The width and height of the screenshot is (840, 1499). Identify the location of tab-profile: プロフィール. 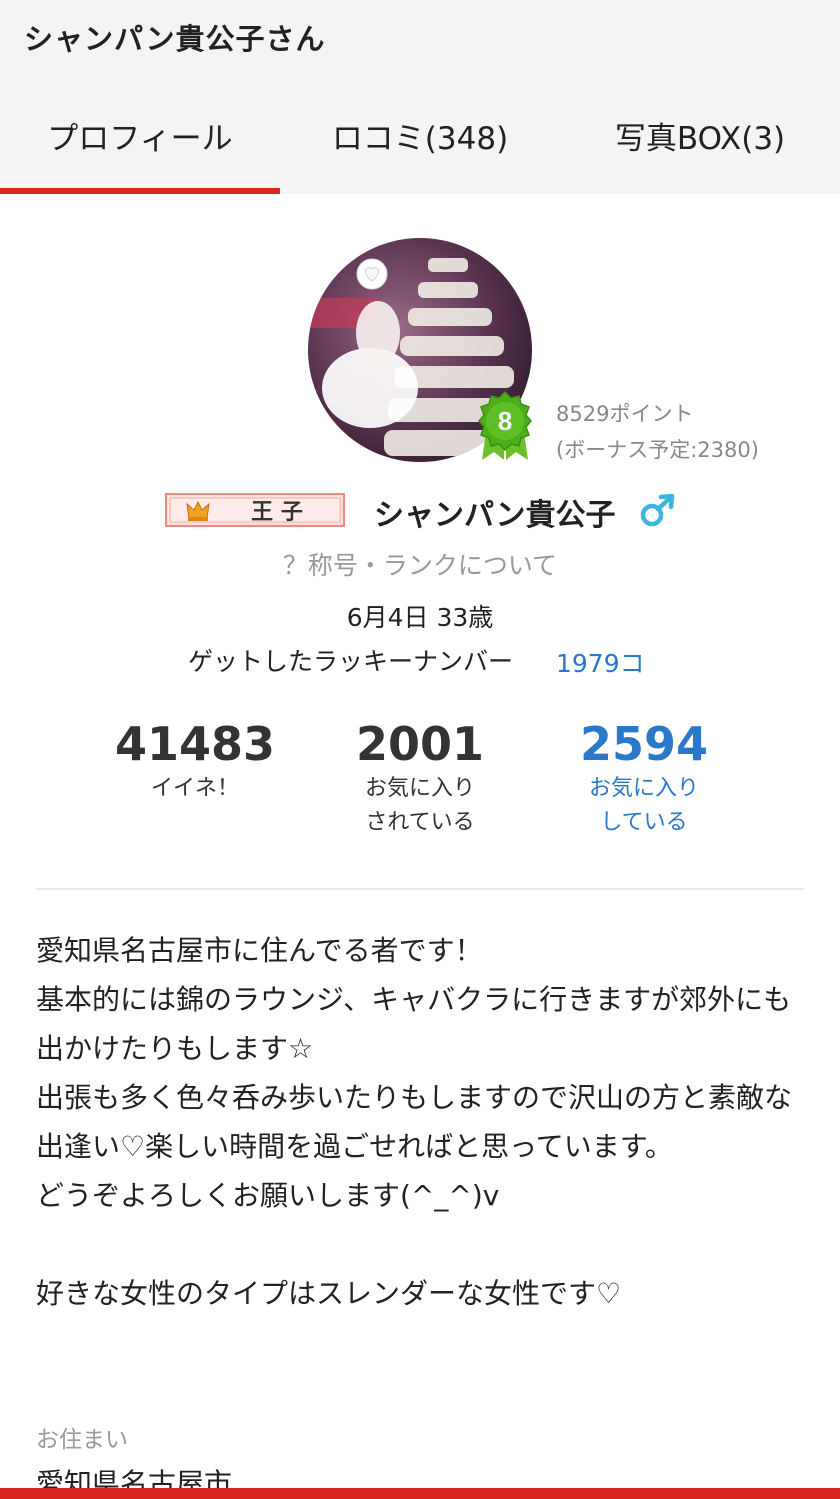
(140, 141).